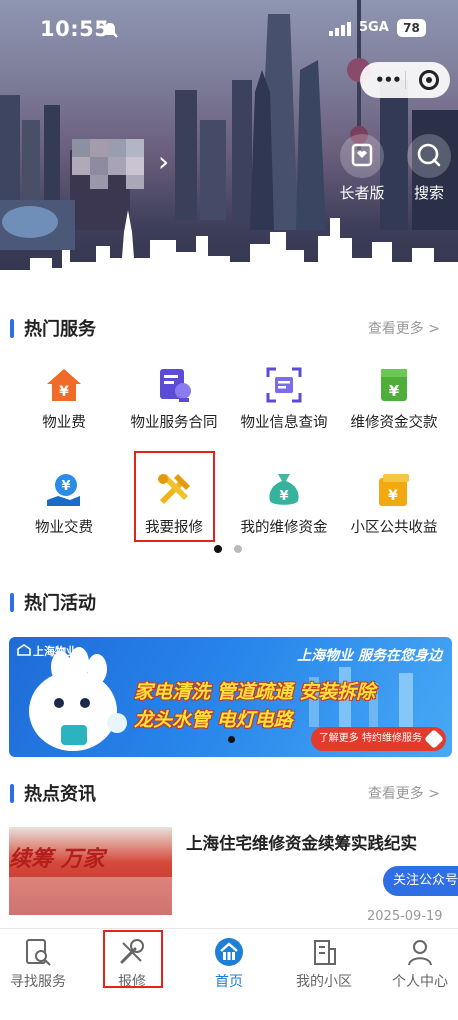 Image resolution: width=458 pixels, height=1020 pixels. I want to click on hot-services-more-link: 查看更多 >, so click(404, 328).